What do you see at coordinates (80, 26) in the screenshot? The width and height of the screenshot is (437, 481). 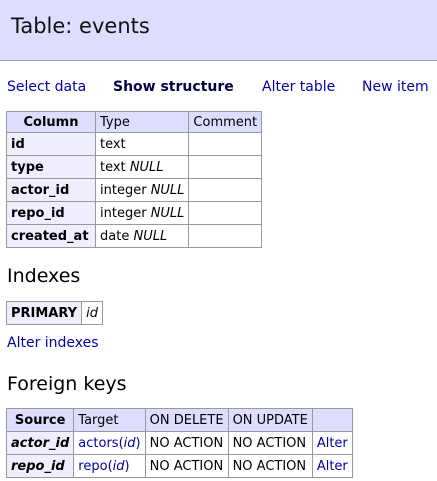 I see `page-title: Table: events` at bounding box center [80, 26].